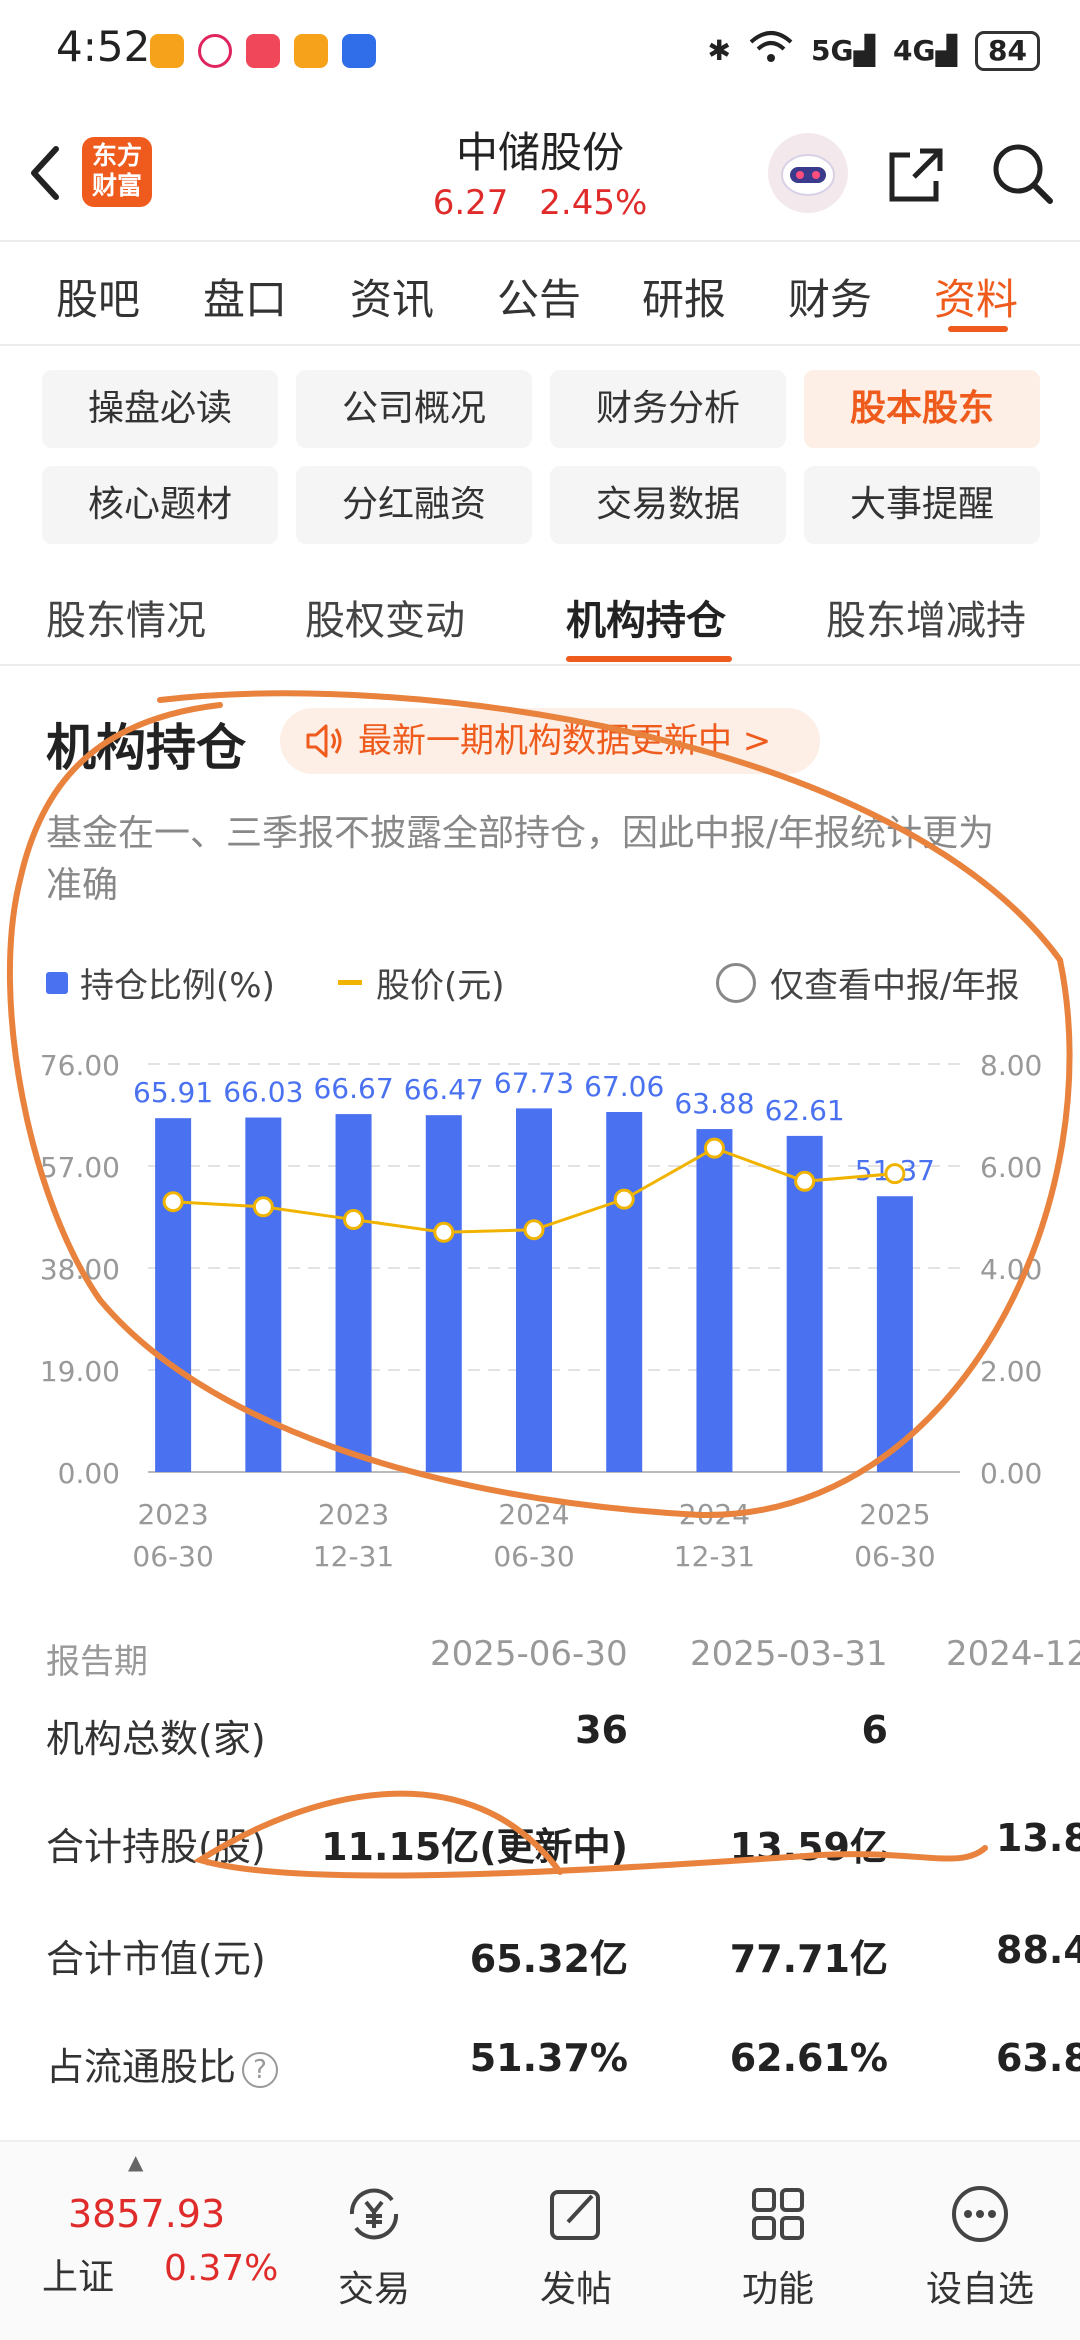 This screenshot has height=2340, width=1080. What do you see at coordinates (830, 296) in the screenshot?
I see `tab-finance: 财务` at bounding box center [830, 296].